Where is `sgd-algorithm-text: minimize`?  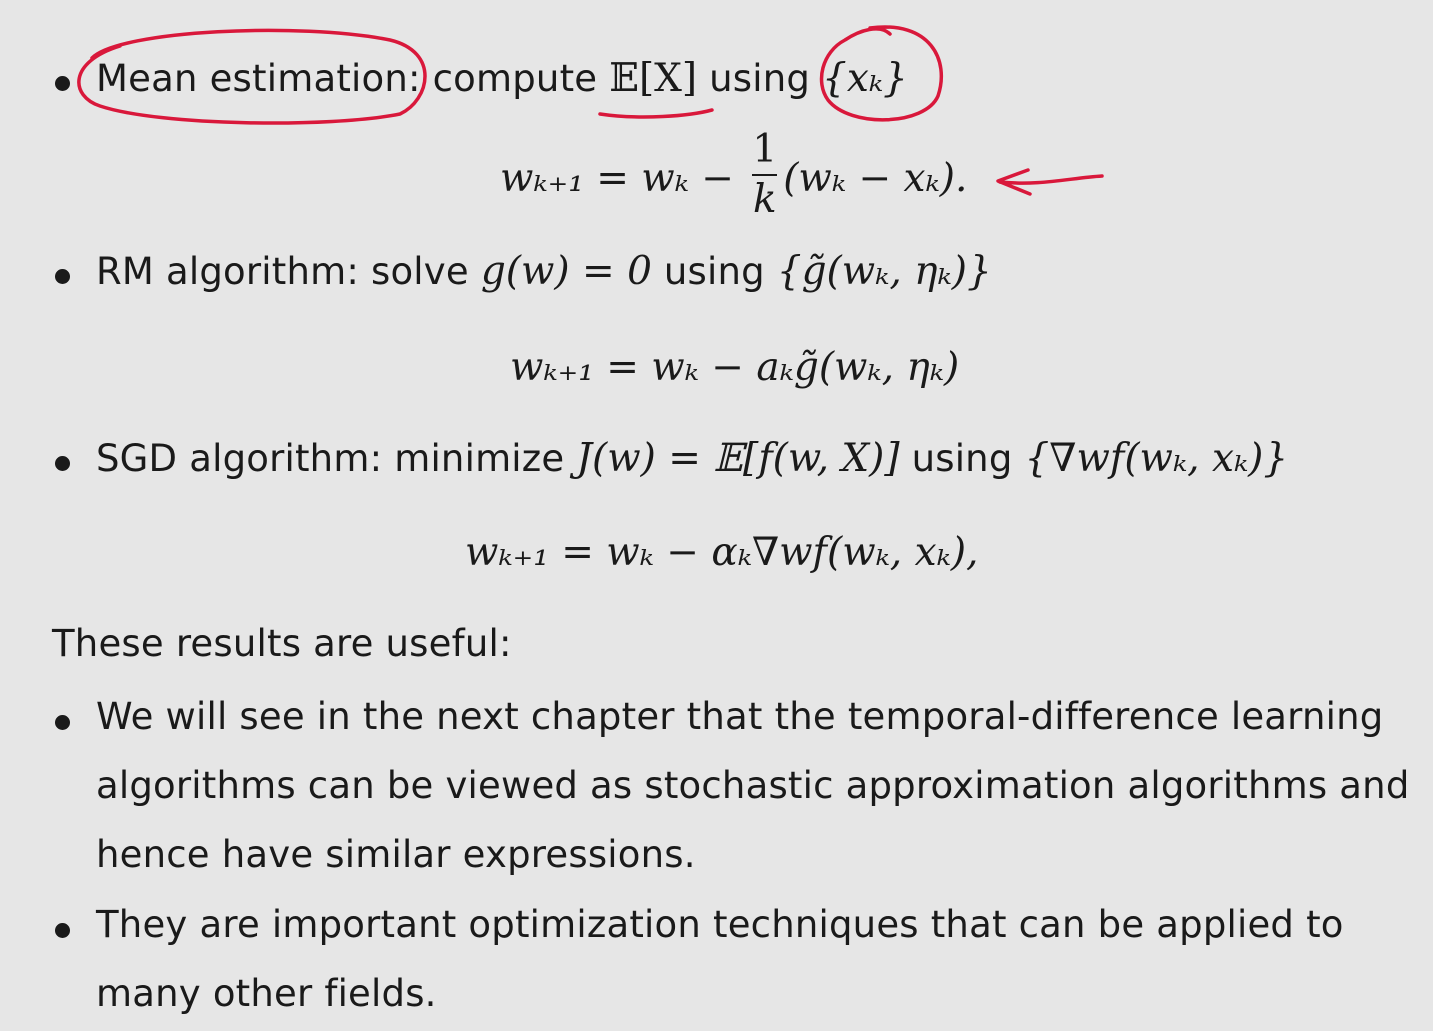 sgd-algorithm-text: minimize is located at coordinates (479, 458).